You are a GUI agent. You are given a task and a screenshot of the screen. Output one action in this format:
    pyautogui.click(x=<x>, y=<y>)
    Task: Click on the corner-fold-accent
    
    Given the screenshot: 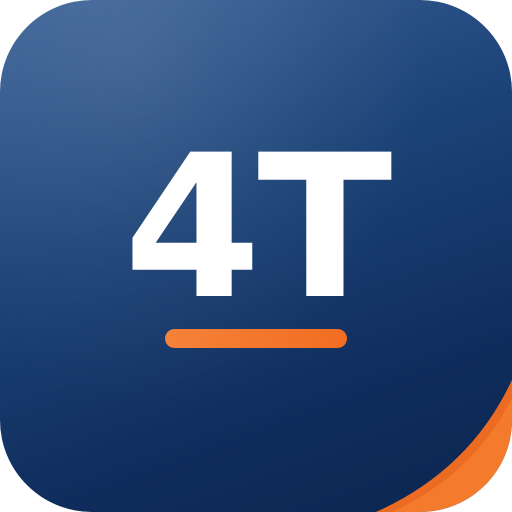 What is the action you would take?
    pyautogui.click(x=444, y=446)
    